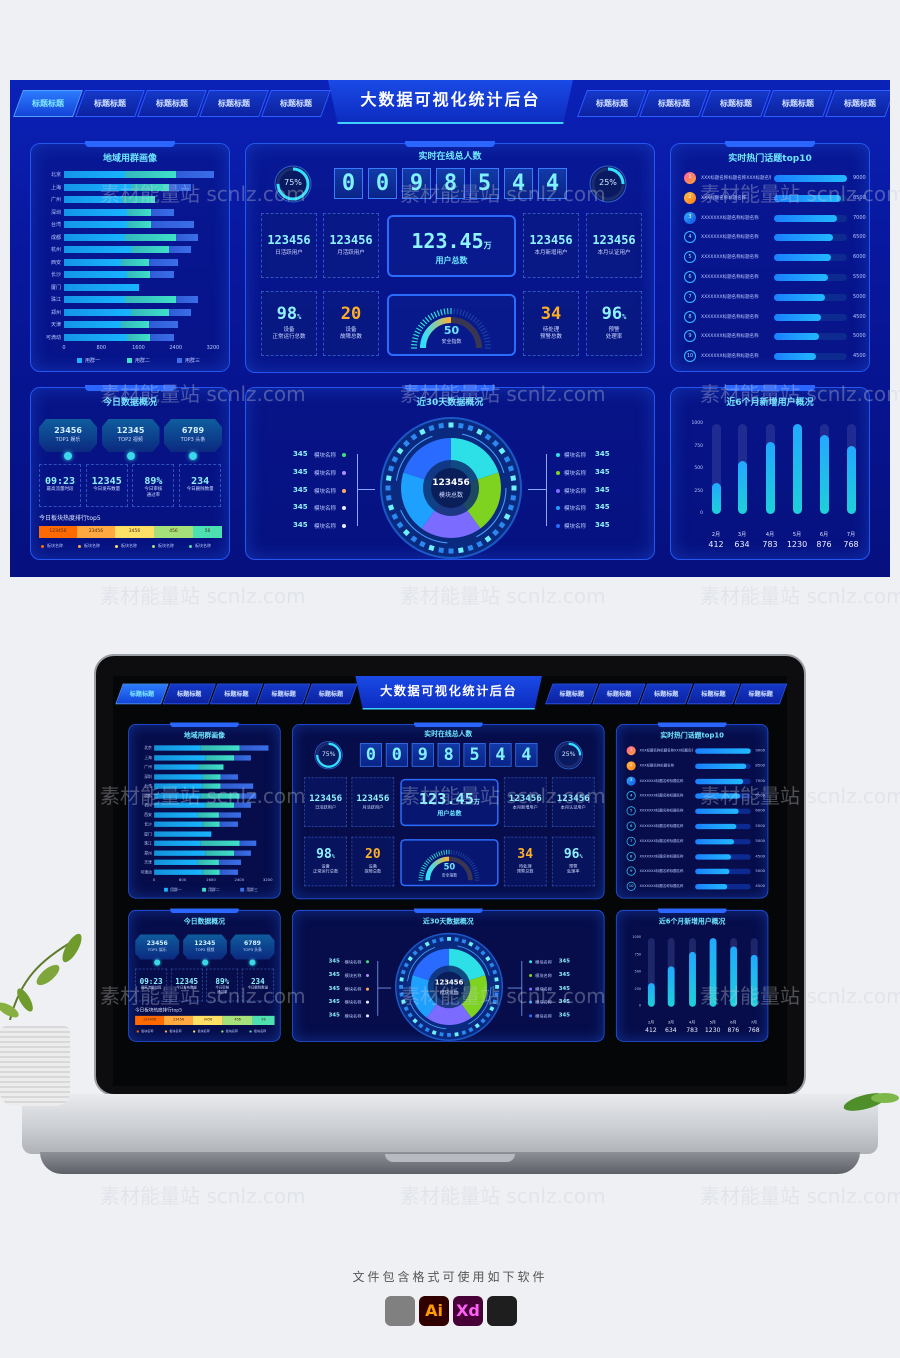  What do you see at coordinates (289, 245) in the screenshot?
I see `stat-card: 123456 日活跃用户` at bounding box center [289, 245].